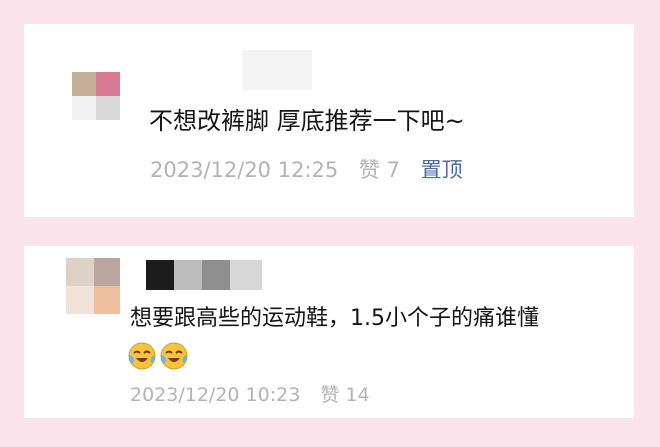 Image resolution: width=660 pixels, height=447 pixels. I want to click on timestamp: 2023/12/20 10:23, so click(215, 395).